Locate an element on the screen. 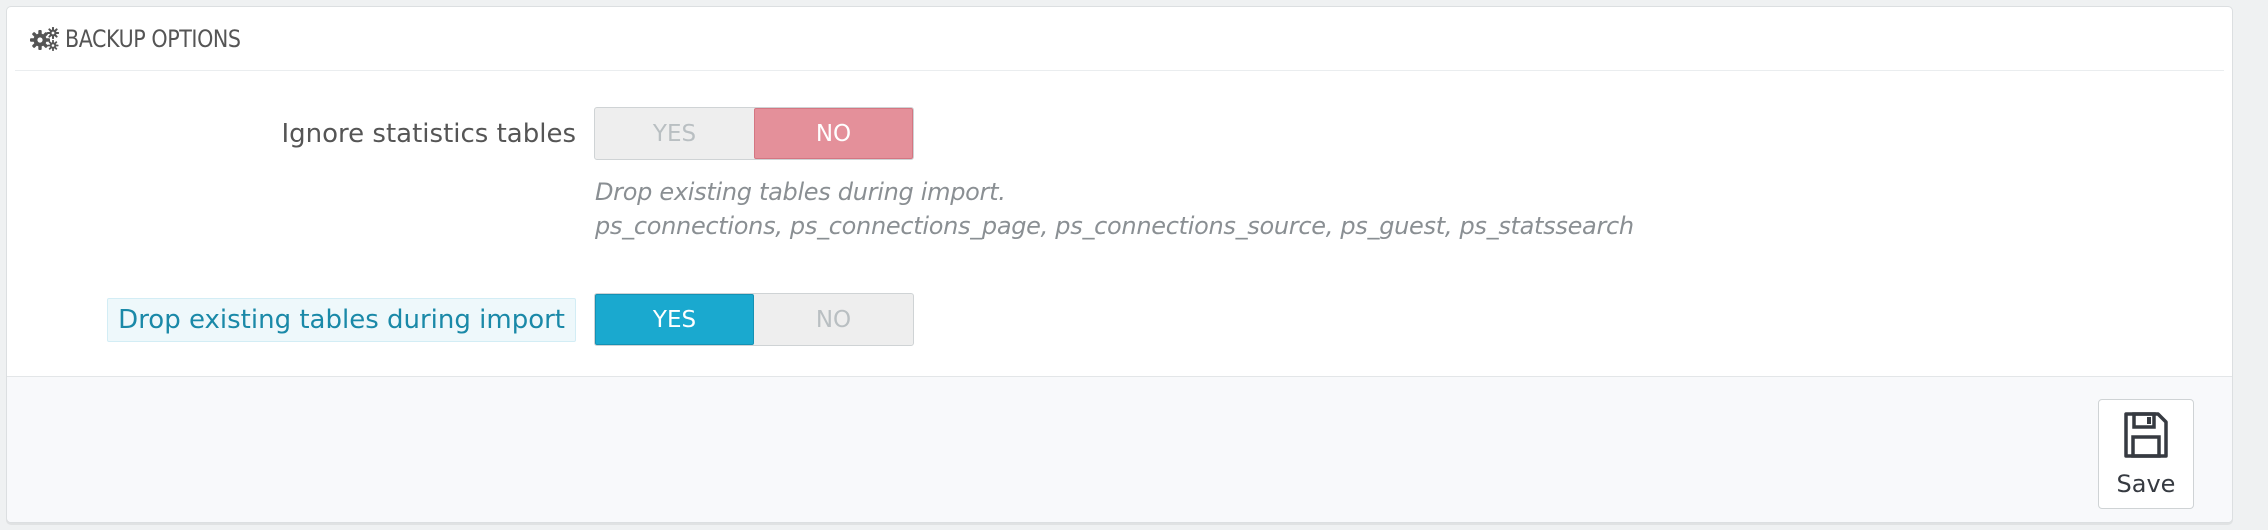 This screenshot has width=2268, height=530. gears-icon is located at coordinates (45, 39).